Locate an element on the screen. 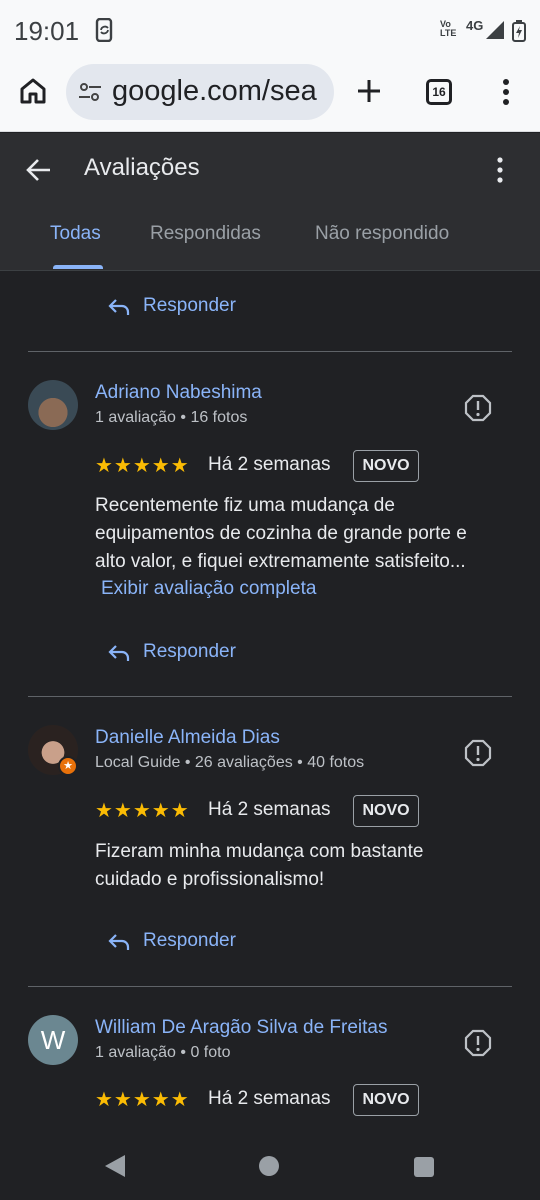 This screenshot has width=540, height=1200. reviewer-meta: Local Guide • 26 avaliações • 40 fotos is located at coordinates (230, 762).